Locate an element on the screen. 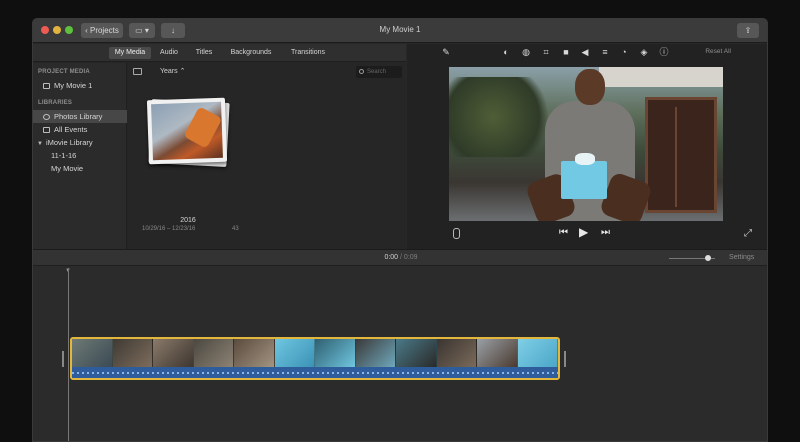 The width and height of the screenshot is (800, 442). voiceover-mic-icon is located at coordinates (456, 233).